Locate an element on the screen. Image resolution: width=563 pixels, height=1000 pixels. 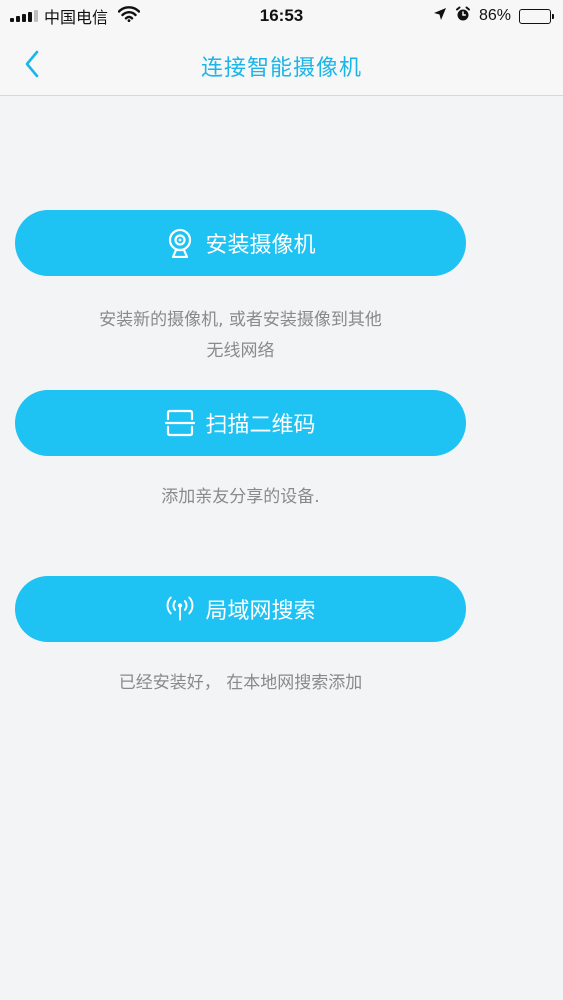
scan-qr-description: 添加亲友分享的设备. is located at coordinates (240, 497).